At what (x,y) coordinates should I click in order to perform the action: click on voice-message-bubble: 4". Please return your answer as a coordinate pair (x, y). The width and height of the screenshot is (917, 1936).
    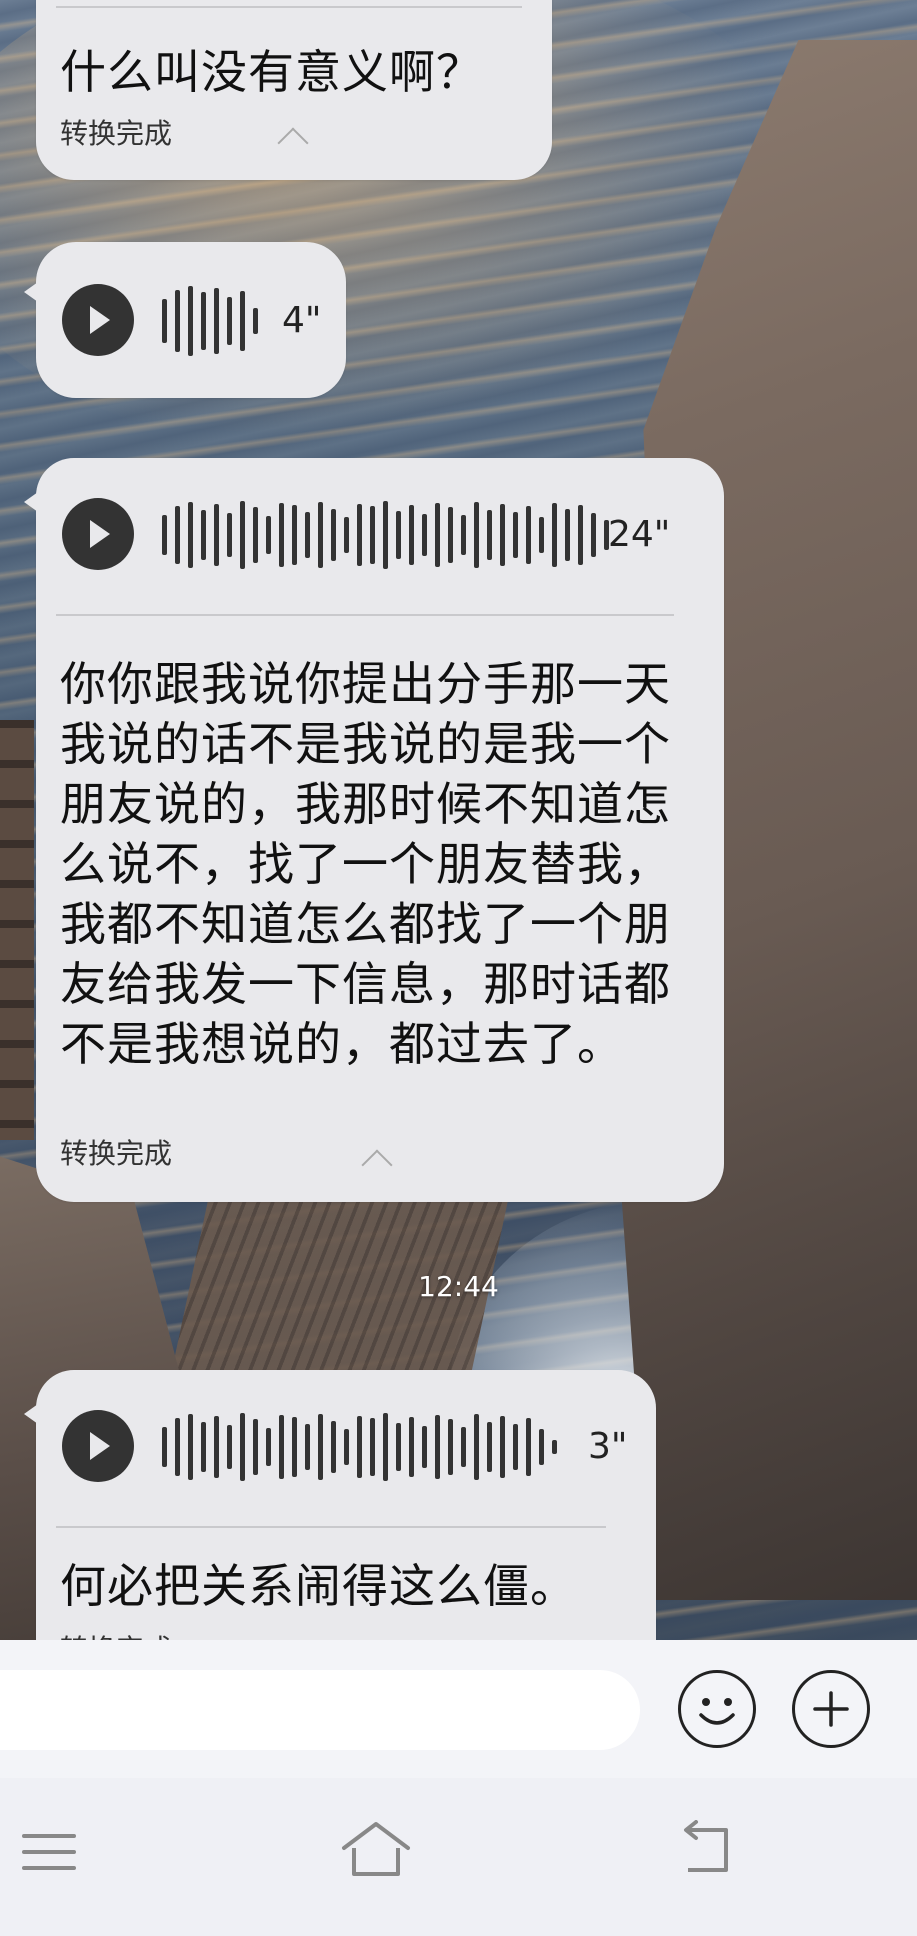
    Looking at the image, I should click on (185, 320).